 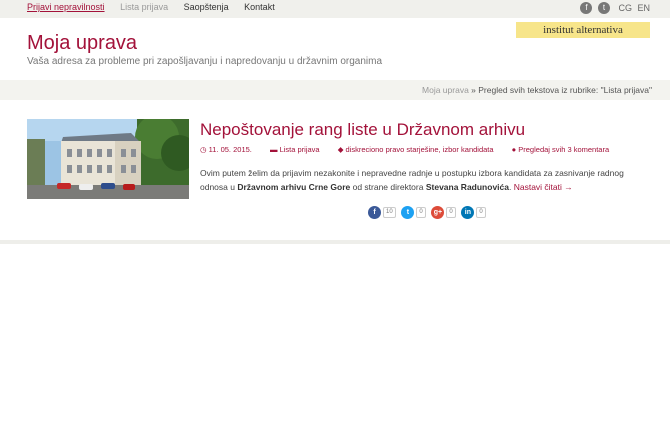 I want to click on linkedin-share-count: 0, so click(x=481, y=212).